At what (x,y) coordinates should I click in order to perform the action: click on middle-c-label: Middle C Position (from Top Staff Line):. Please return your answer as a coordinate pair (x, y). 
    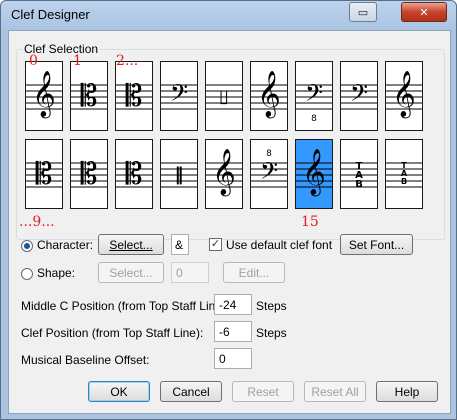
    Looking at the image, I should click on (125, 306).